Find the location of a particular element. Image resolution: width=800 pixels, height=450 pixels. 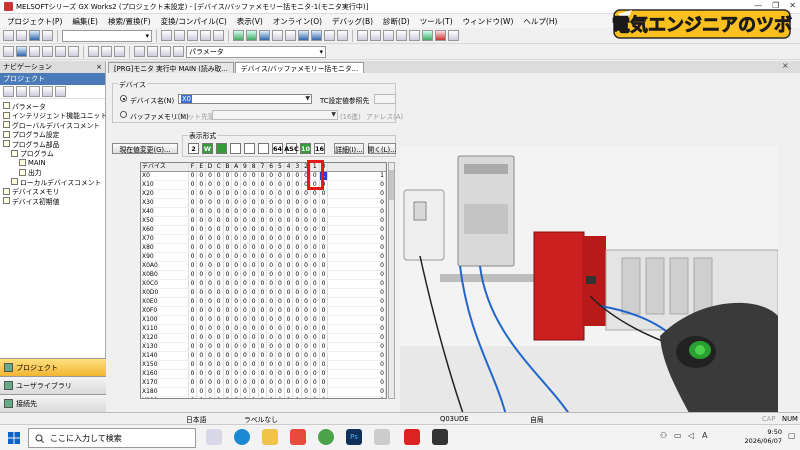

table-row: X0F0 0 0 0 0 0 0 0 0 0 0 0 0 0 0 0 0 0 is located at coordinates (263, 311).